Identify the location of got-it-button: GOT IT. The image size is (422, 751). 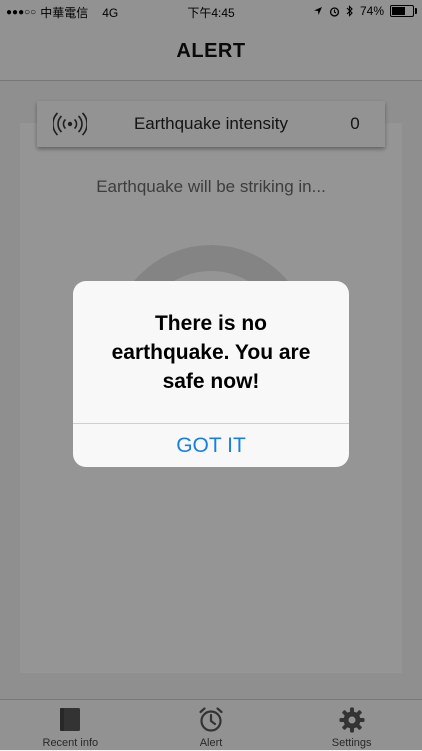
(211, 445).